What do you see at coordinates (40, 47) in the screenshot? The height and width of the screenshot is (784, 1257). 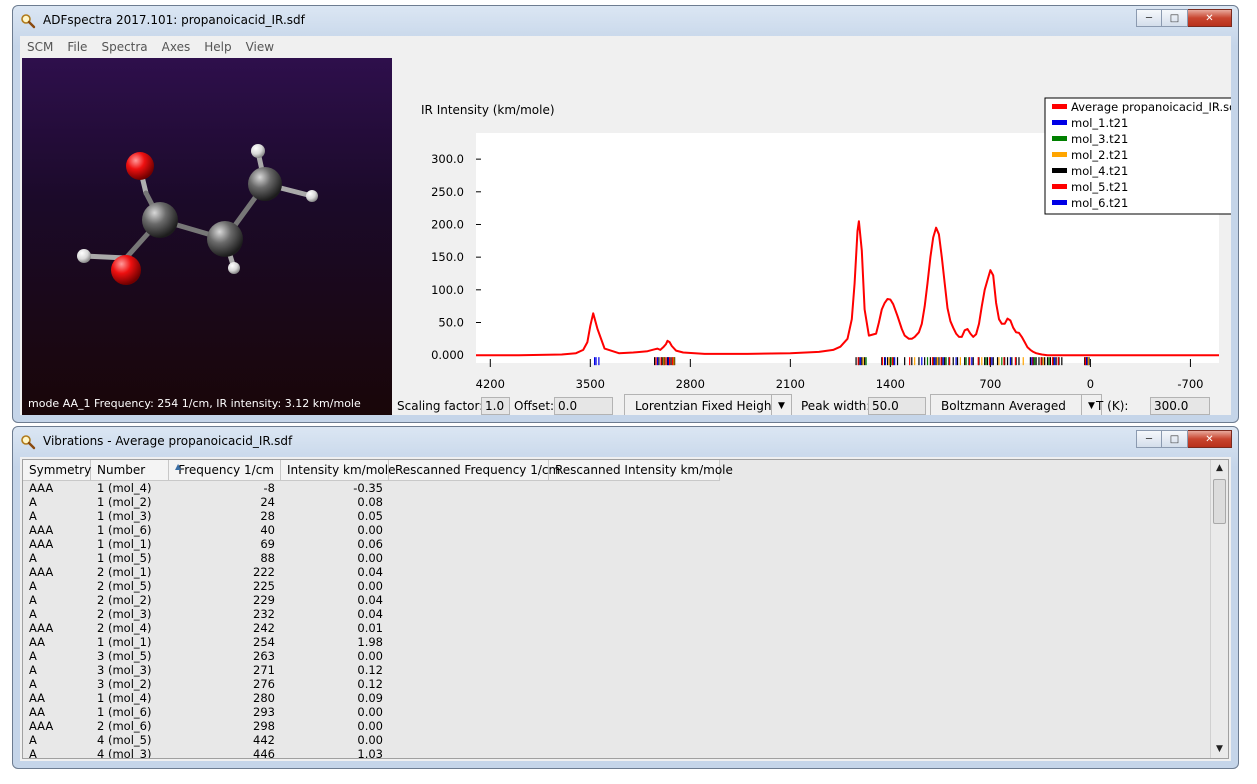 I see `menu-scm: SCM` at bounding box center [40, 47].